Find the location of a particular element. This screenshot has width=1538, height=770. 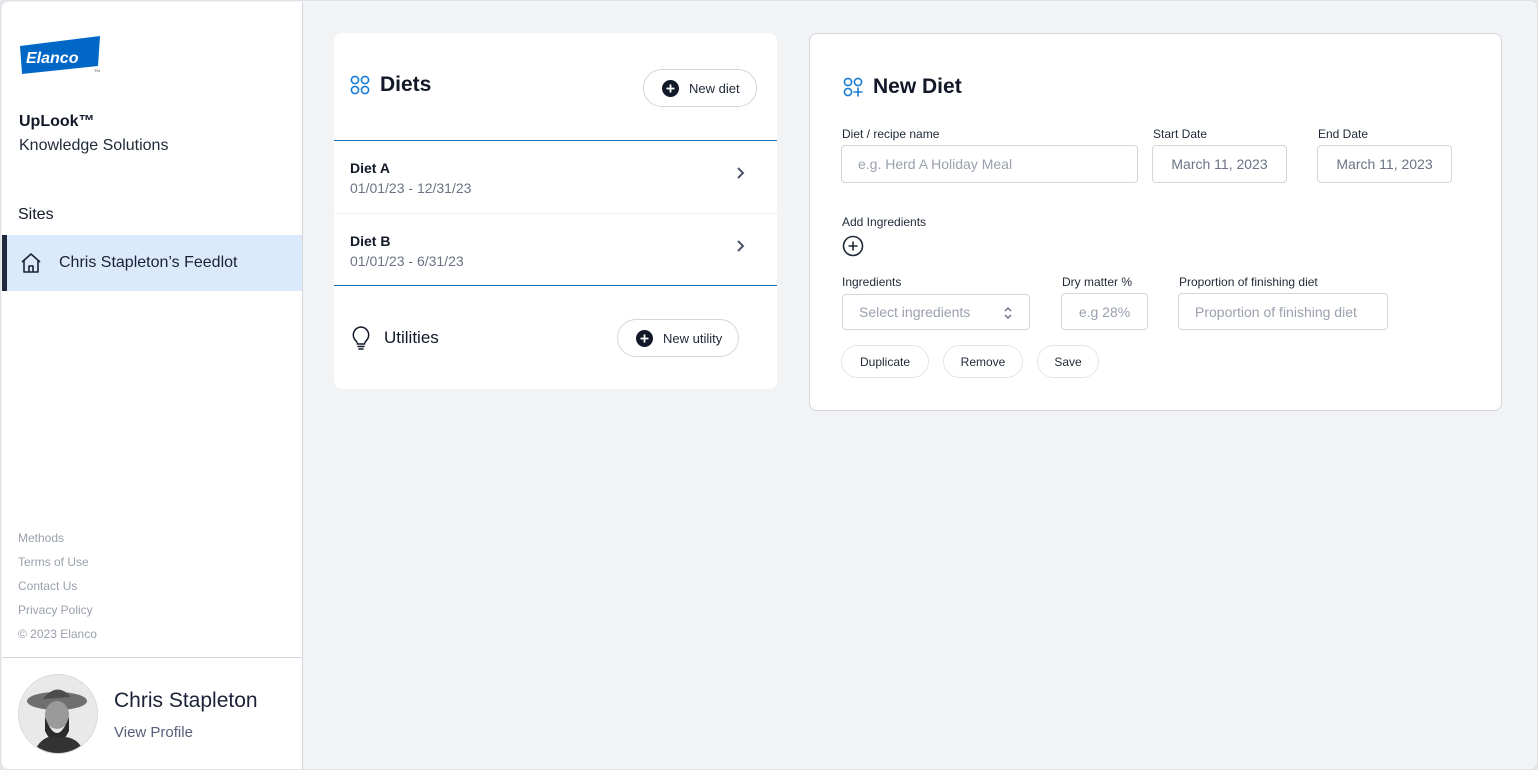

elanco-logo: Elanco TM is located at coordinates (60, 55).